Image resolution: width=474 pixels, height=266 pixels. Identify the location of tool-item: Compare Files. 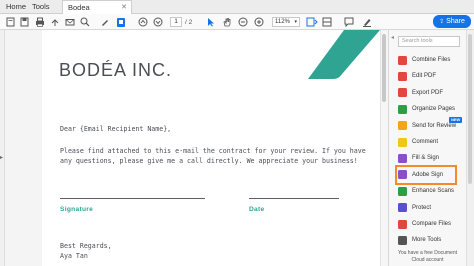
(431, 224).